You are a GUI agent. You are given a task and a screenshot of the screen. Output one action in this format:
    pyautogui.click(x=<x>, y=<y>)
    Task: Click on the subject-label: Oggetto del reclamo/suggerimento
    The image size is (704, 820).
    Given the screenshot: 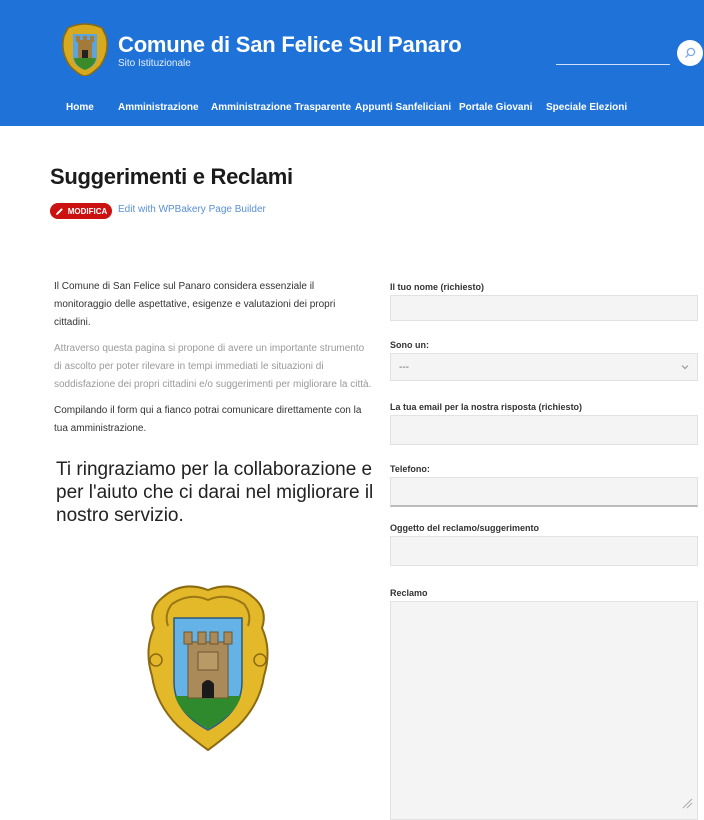 What is the action you would take?
    pyautogui.click(x=465, y=528)
    